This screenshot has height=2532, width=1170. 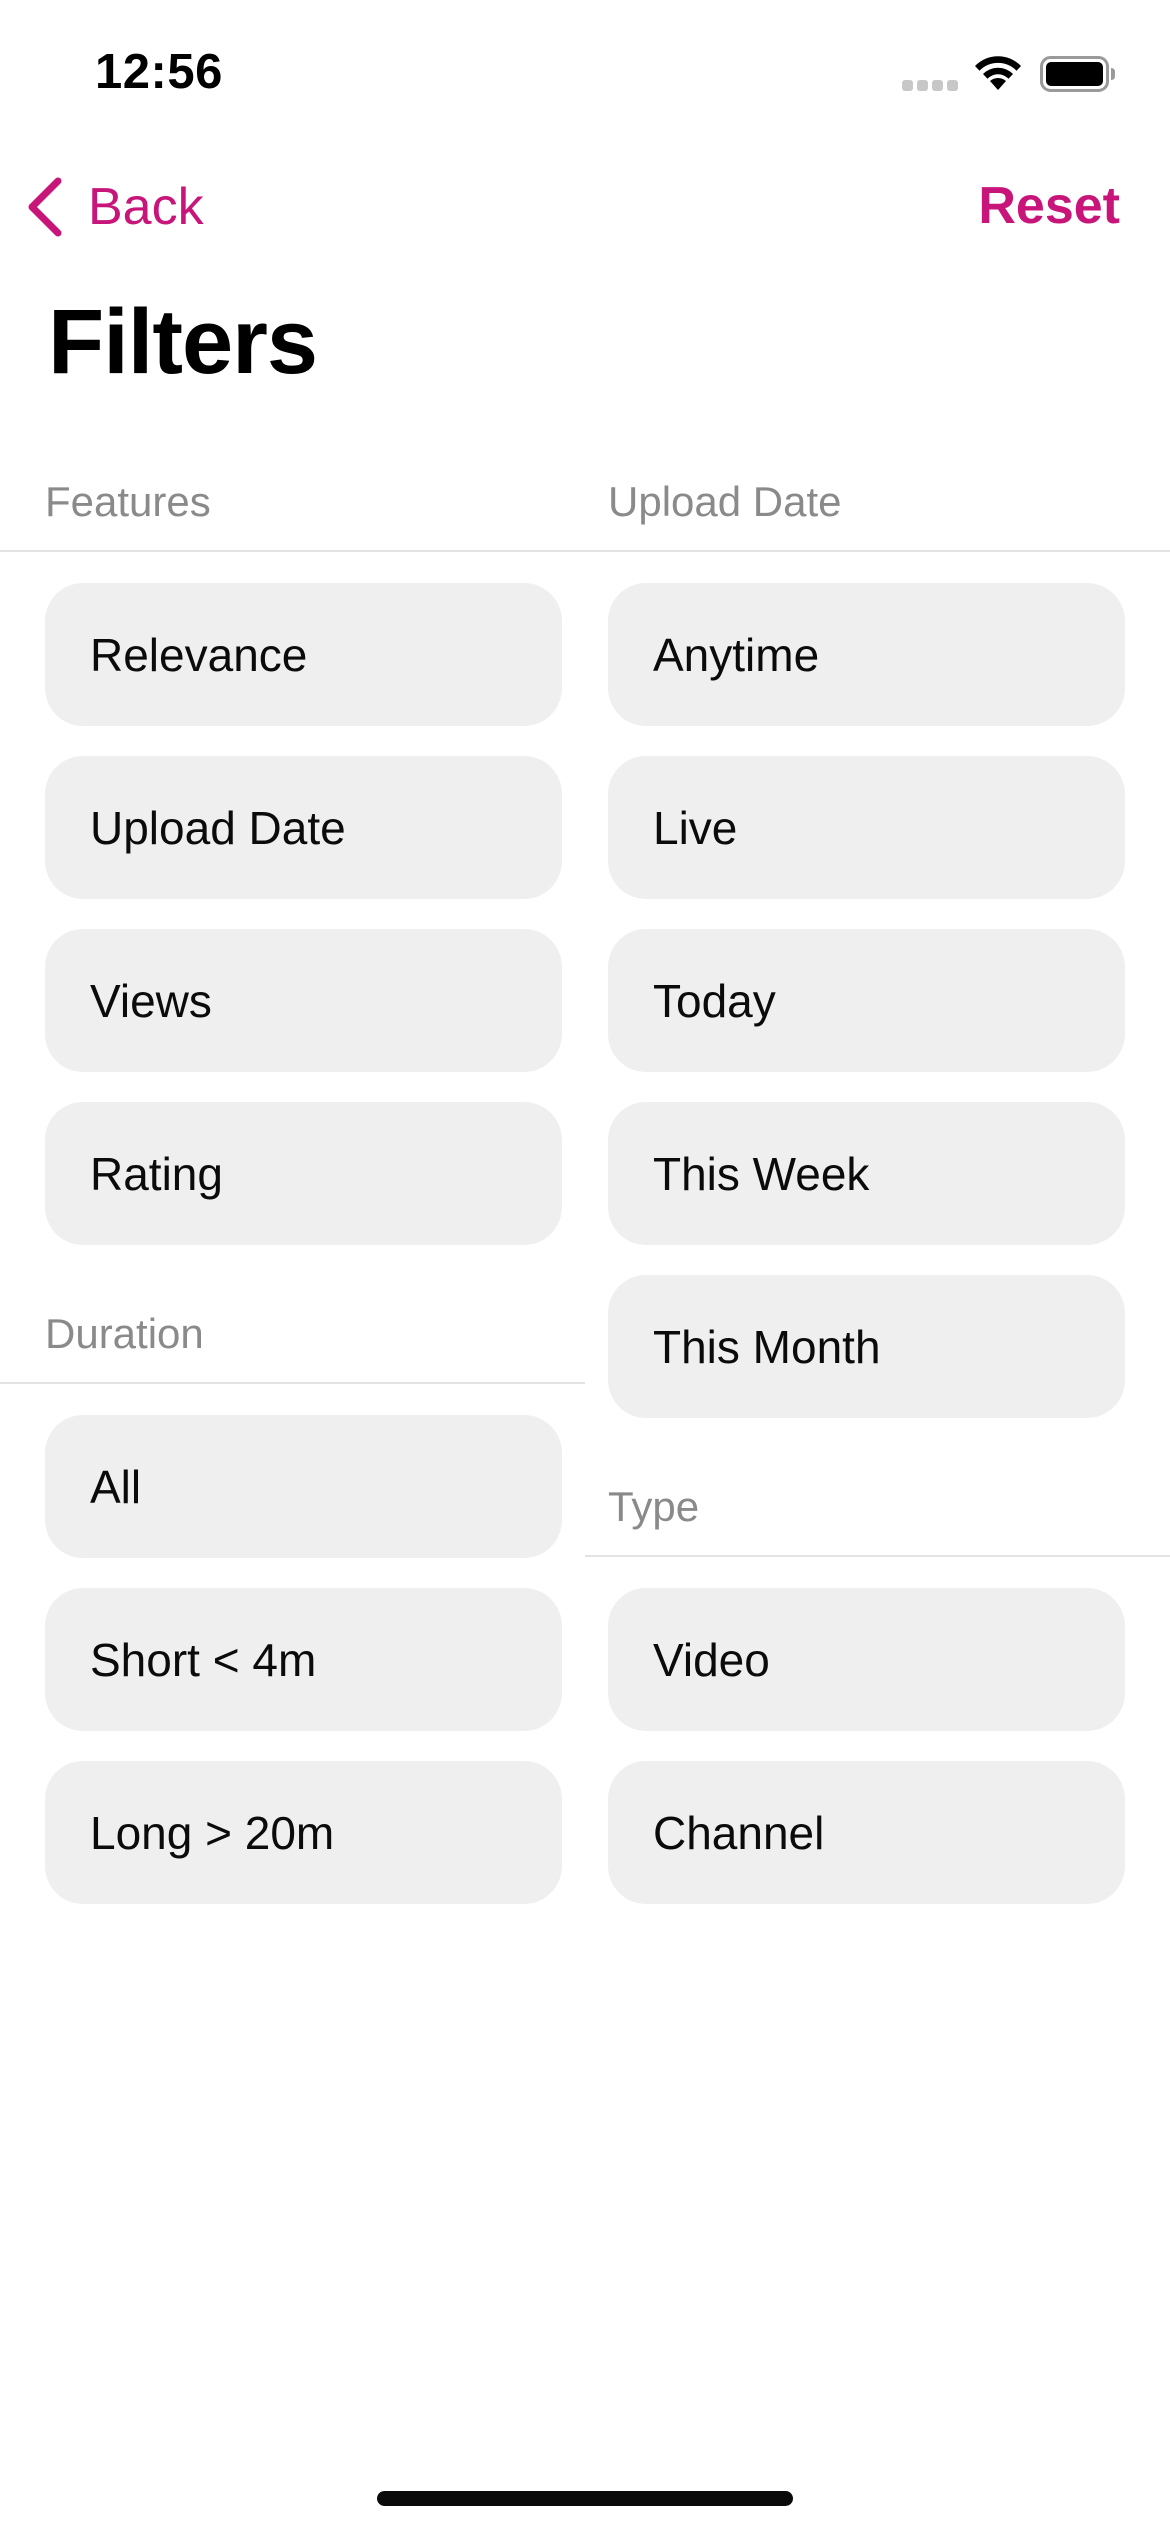 I want to click on filter-option-live: Live, so click(x=866, y=827).